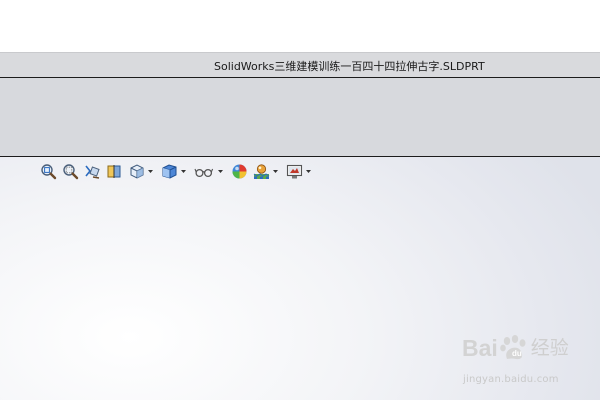 The image size is (600, 400). I want to click on view-orientation-icon, so click(136, 171).